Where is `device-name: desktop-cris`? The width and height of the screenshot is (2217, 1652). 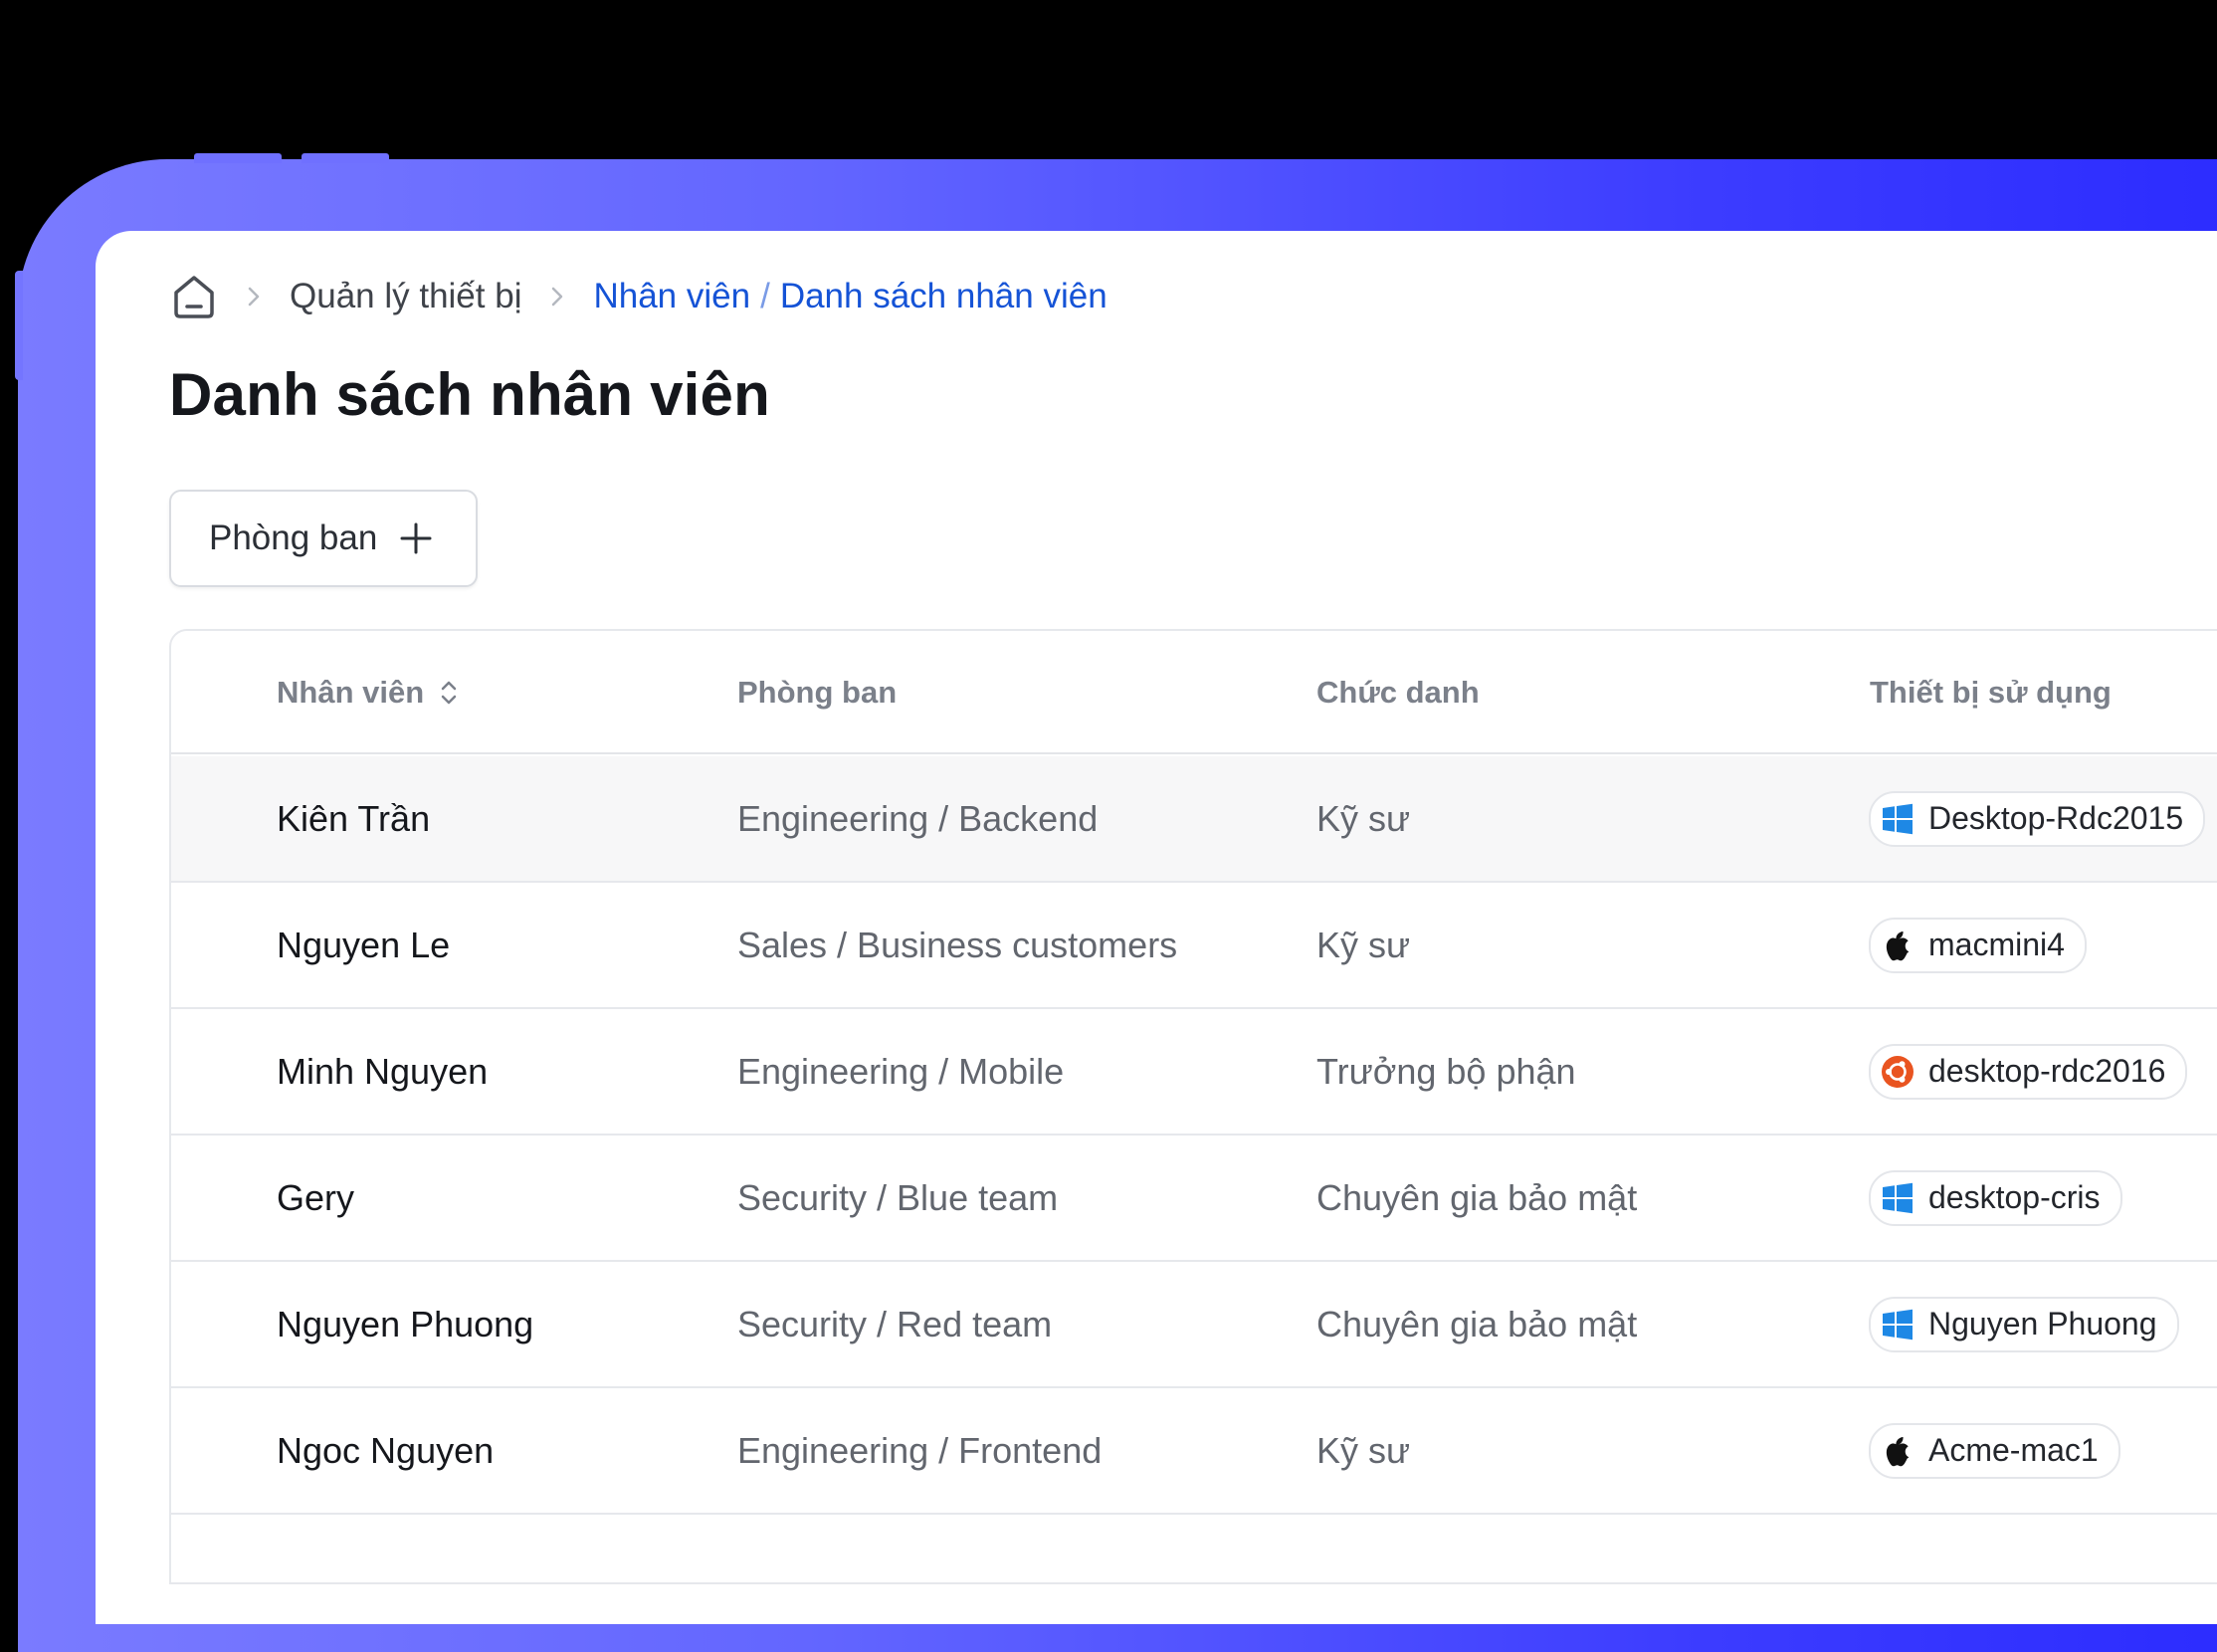 device-name: desktop-cris is located at coordinates (2015, 1197).